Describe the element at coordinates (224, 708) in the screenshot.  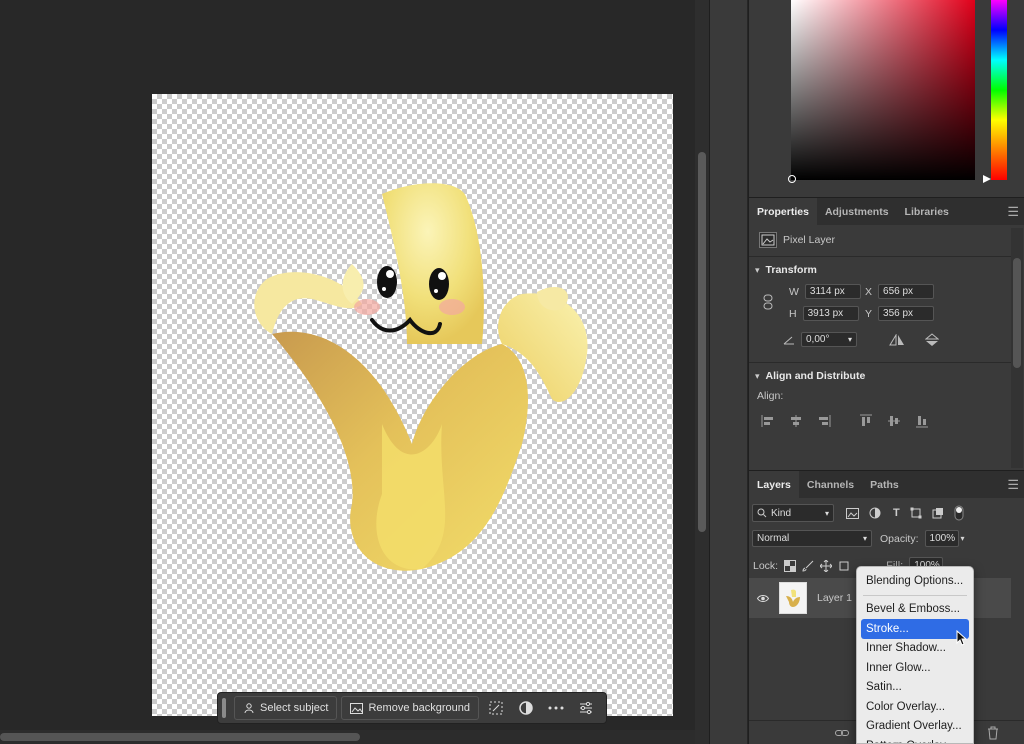
I see `drag-handle` at that location.